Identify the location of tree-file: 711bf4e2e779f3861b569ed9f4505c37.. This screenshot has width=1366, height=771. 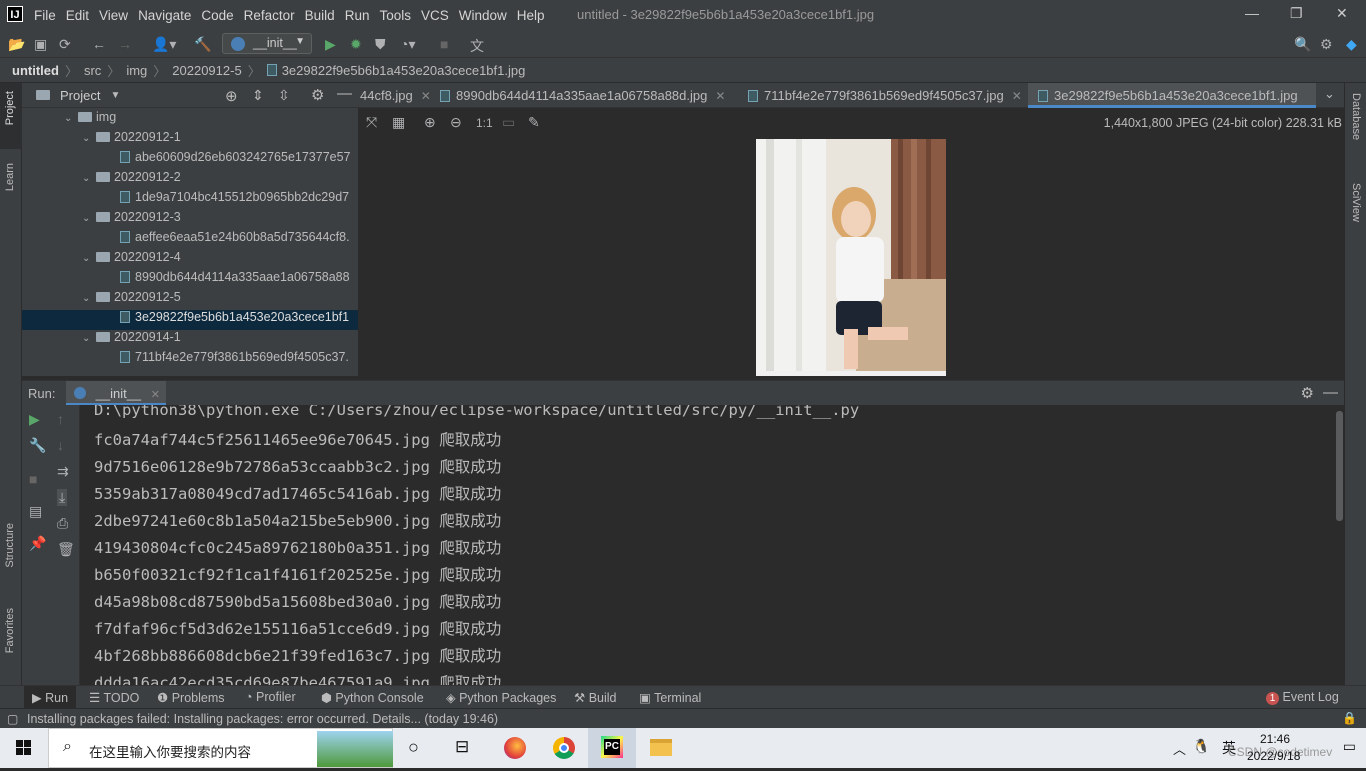
(190, 360).